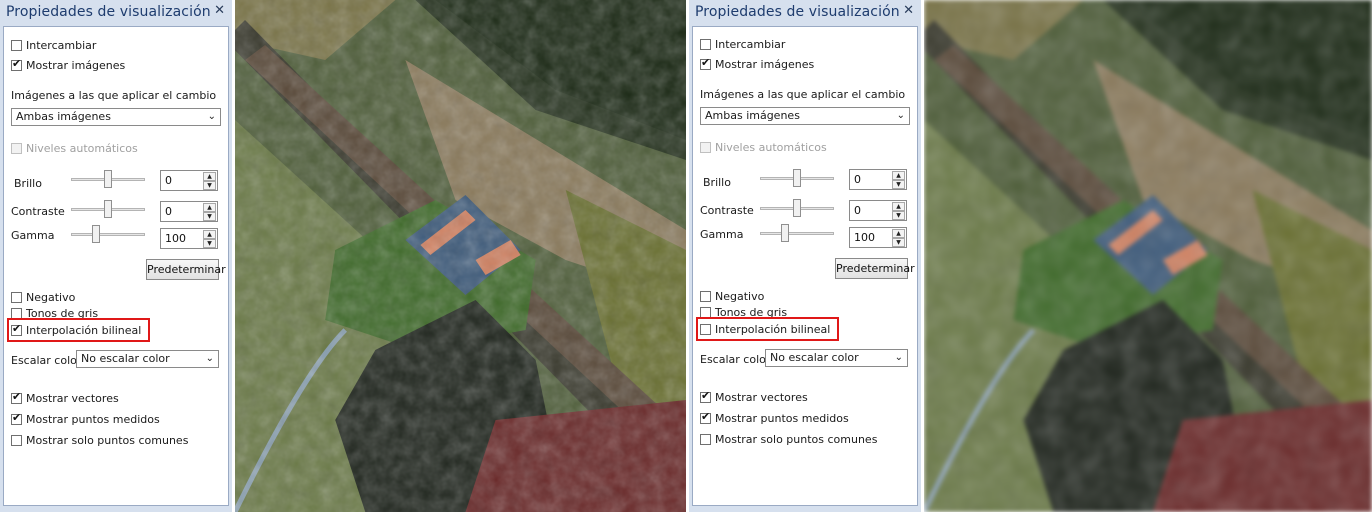  What do you see at coordinates (805, 12) in the screenshot?
I see `panel-titlebar: Propiedades de visualización ✕` at bounding box center [805, 12].